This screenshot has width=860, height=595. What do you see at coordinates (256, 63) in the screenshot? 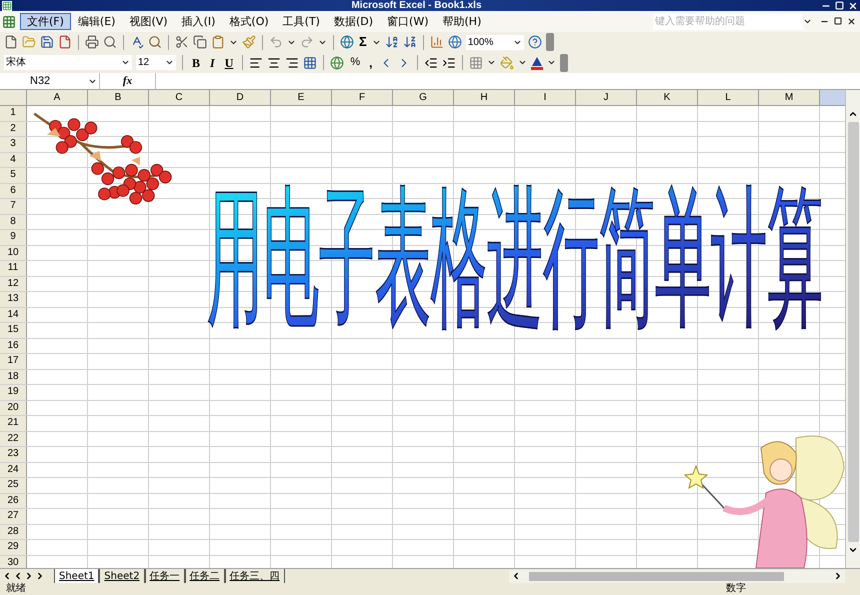
I see `align-left-icon` at bounding box center [256, 63].